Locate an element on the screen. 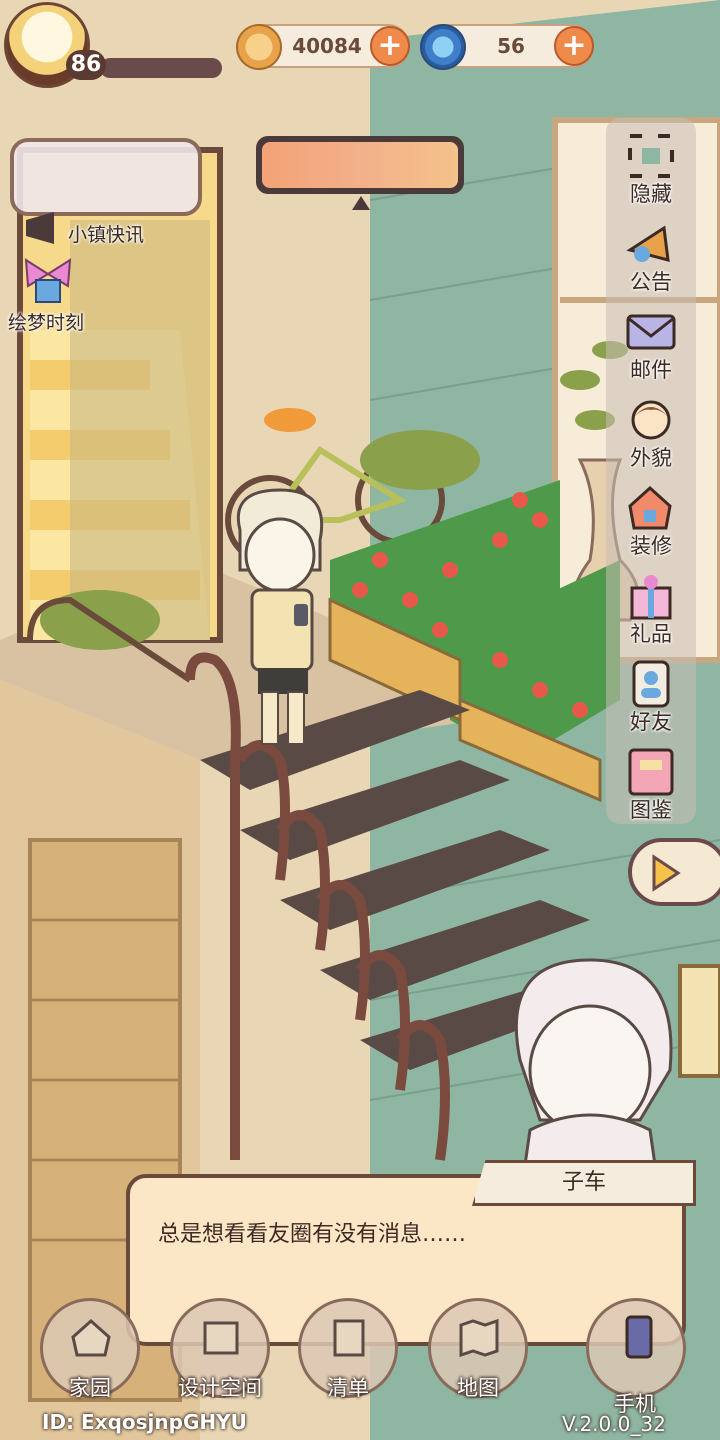 The image size is (720, 1440). coin-counter: 40084 + is located at coordinates (323, 47).